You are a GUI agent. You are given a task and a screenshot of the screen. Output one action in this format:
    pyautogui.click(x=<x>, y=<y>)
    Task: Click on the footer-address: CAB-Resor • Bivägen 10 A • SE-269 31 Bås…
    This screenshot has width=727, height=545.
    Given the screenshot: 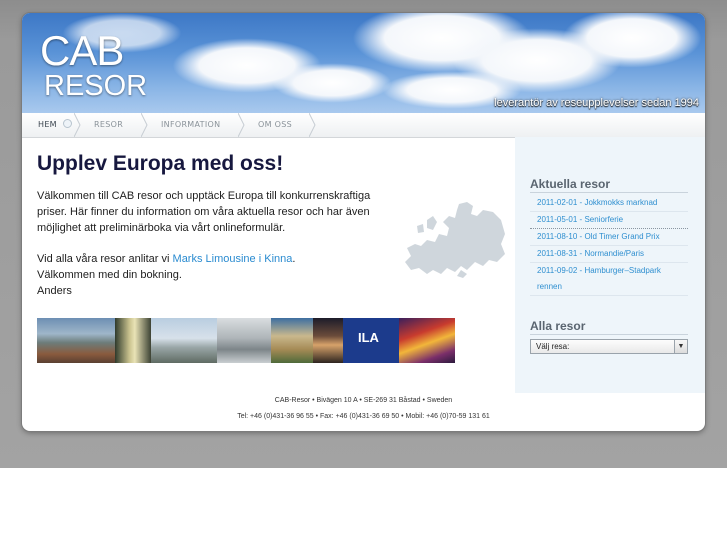 What is the action you would take?
    pyautogui.click(x=363, y=400)
    